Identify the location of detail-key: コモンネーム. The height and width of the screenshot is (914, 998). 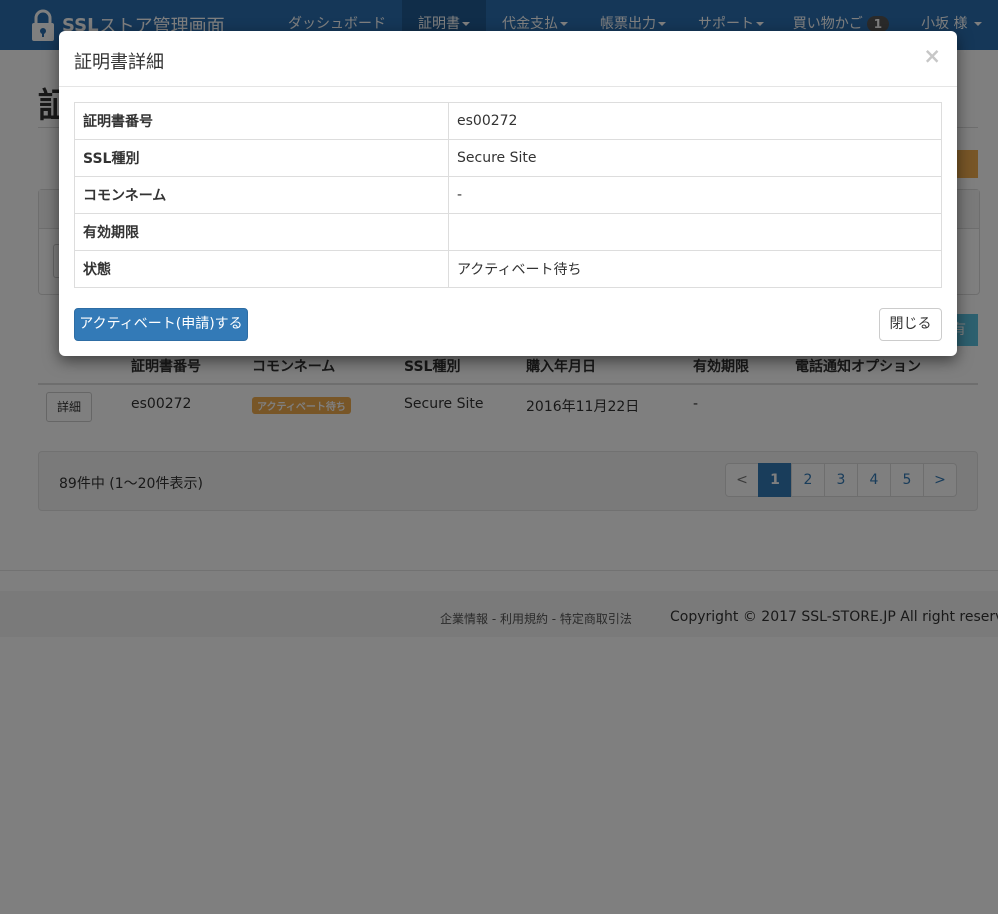
(261, 195).